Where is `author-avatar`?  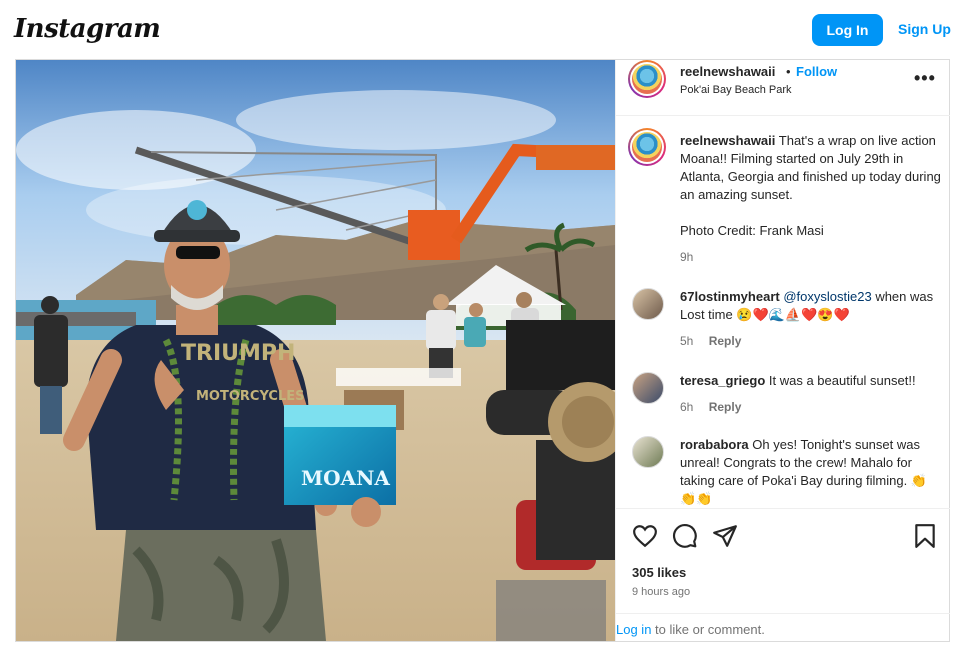
author-avatar is located at coordinates (647, 79).